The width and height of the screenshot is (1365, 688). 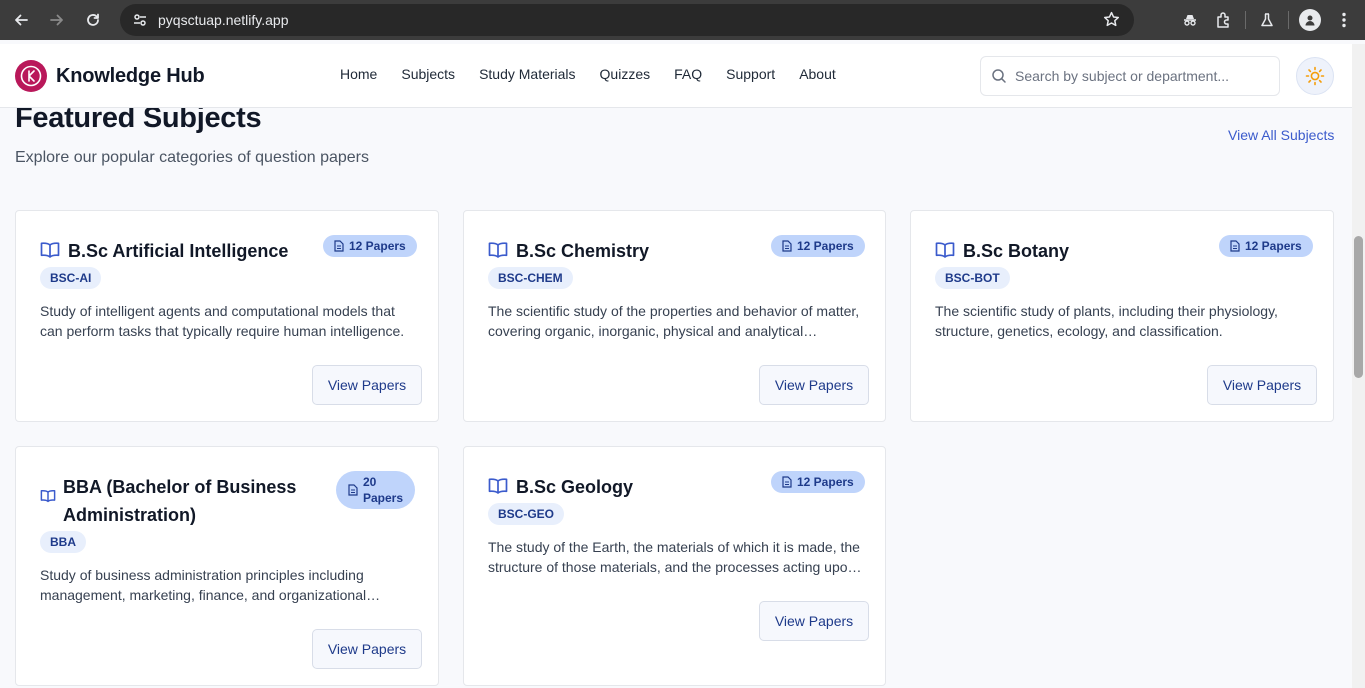 I want to click on address-url: pyqsctuap.netlify.app, so click(x=223, y=20).